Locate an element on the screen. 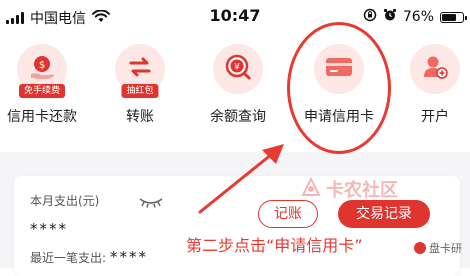  action-icon-circle: $ 免手续费 is located at coordinates (42, 71).